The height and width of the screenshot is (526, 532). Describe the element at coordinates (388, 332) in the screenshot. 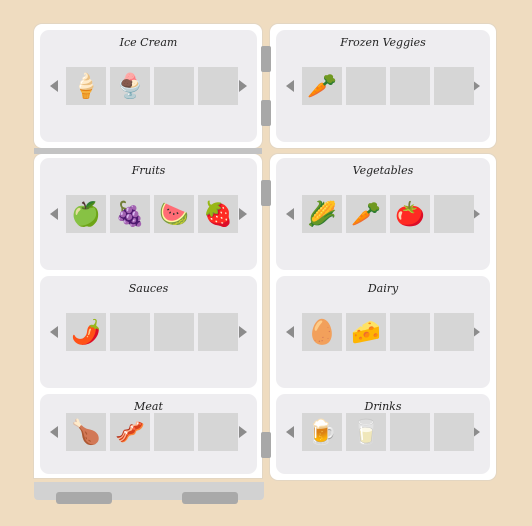

I see `slot-row: 🥚 🧀` at that location.